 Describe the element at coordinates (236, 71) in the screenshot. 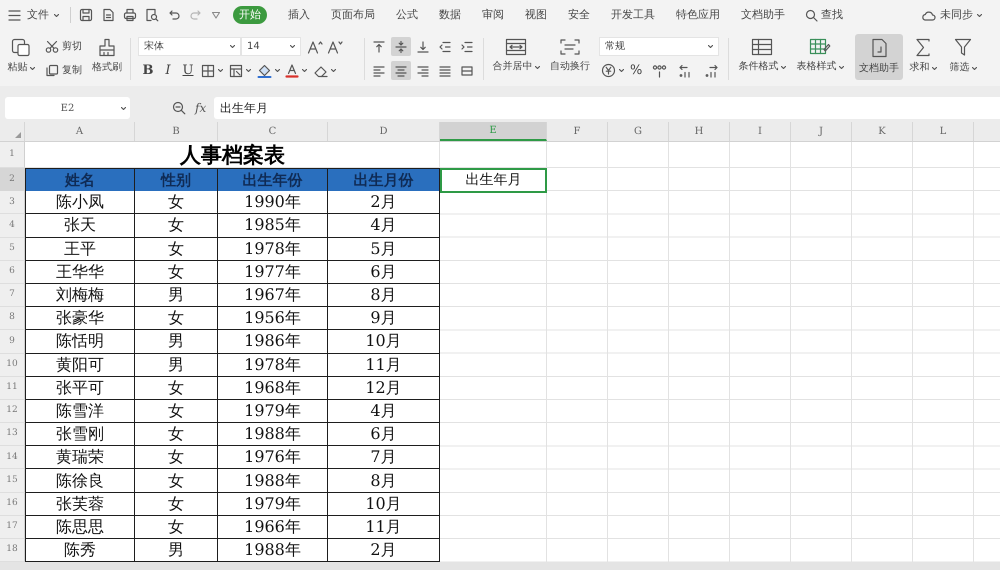

I see `cell-format-icon` at that location.